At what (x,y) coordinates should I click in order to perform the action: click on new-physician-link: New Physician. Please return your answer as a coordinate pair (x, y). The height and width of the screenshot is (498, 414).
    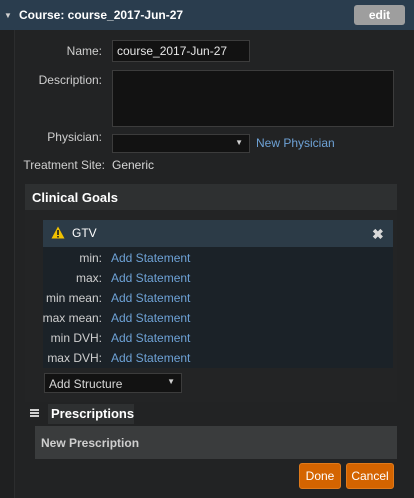
    Looking at the image, I should click on (295, 143).